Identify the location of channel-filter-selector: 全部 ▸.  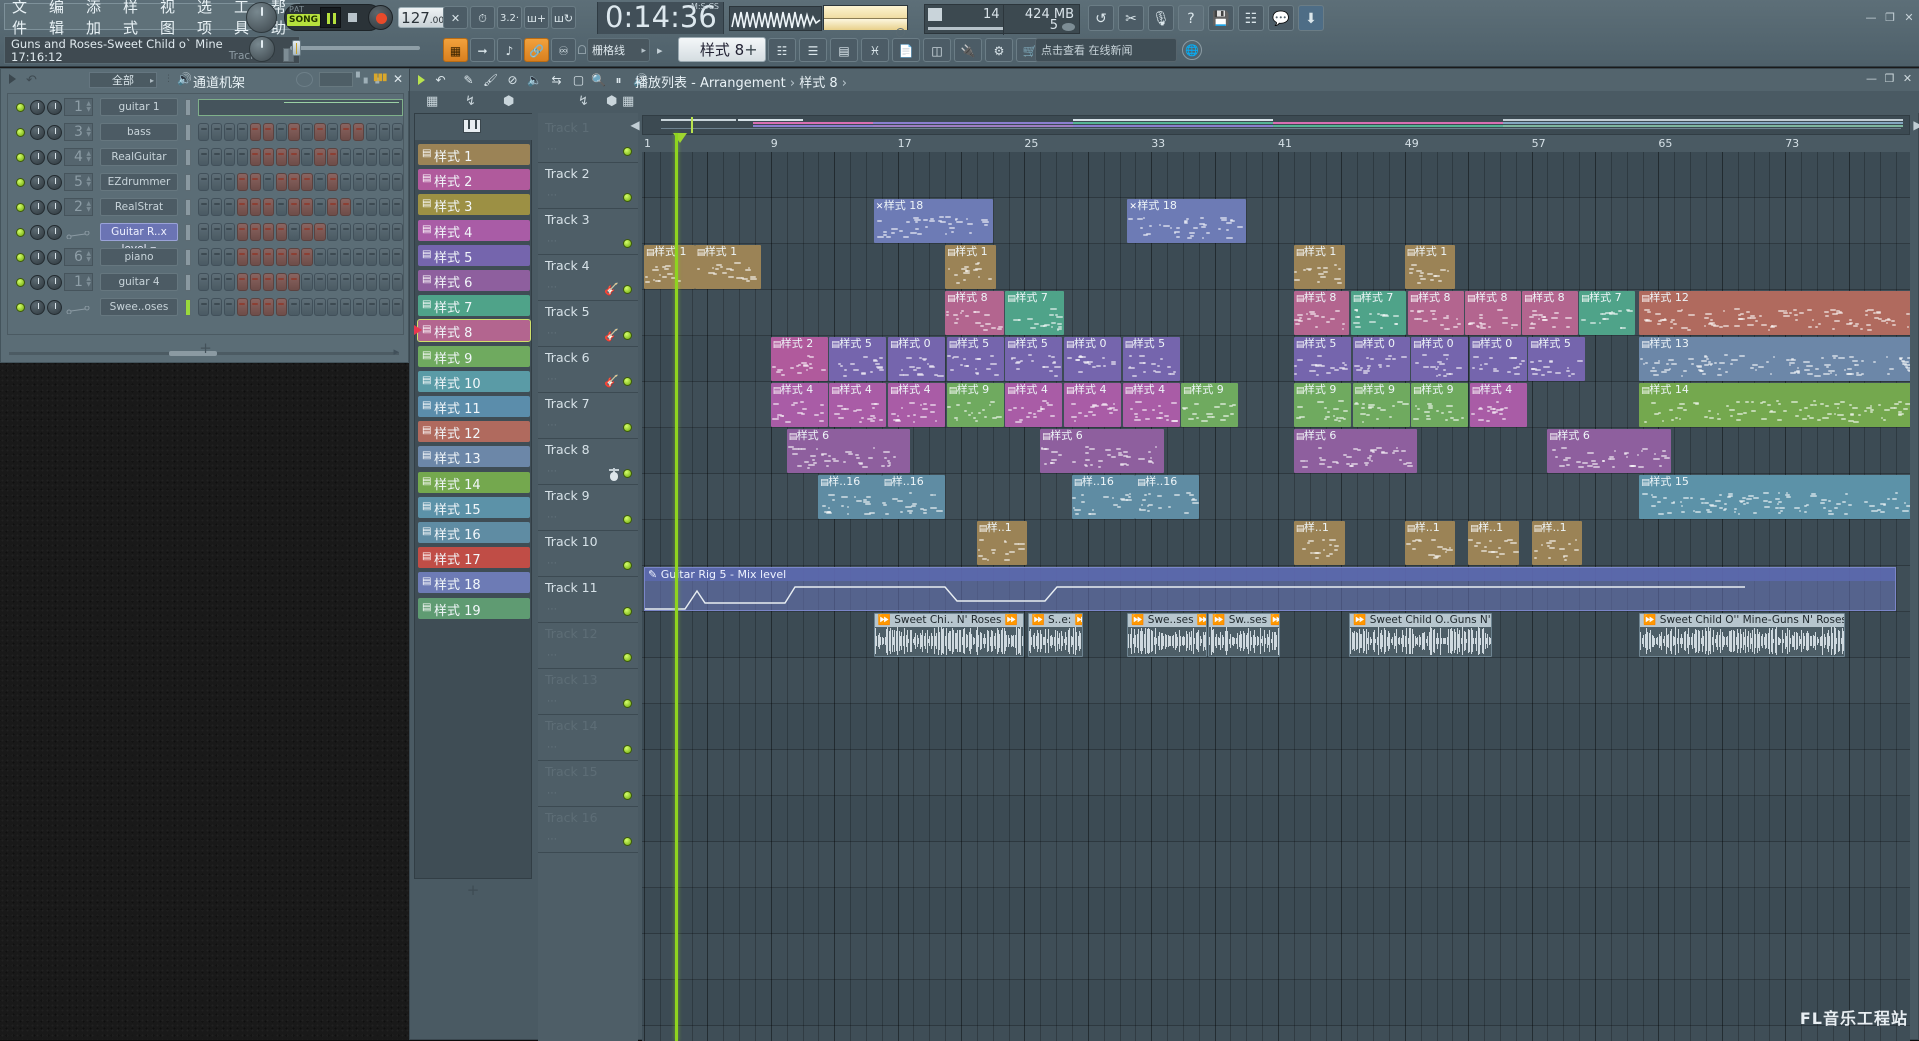
(123, 80).